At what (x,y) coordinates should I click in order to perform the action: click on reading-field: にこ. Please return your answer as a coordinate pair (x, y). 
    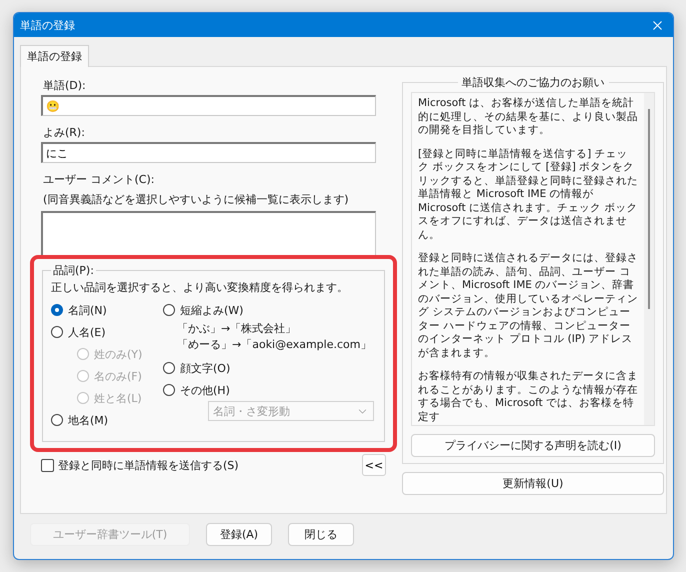
    Looking at the image, I should click on (208, 152).